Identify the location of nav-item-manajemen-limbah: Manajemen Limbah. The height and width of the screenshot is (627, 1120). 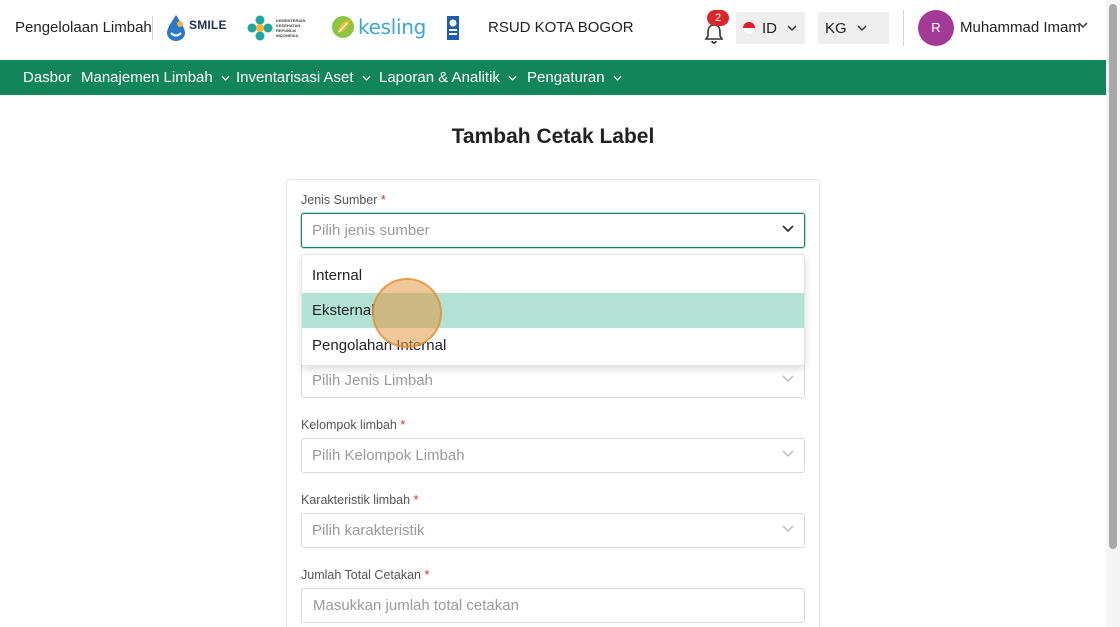
(155, 77).